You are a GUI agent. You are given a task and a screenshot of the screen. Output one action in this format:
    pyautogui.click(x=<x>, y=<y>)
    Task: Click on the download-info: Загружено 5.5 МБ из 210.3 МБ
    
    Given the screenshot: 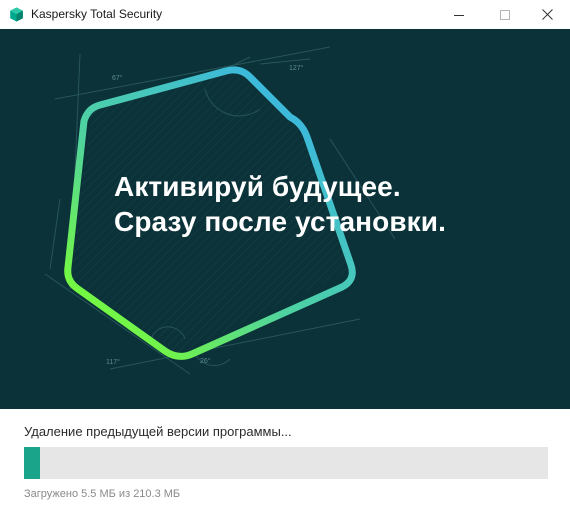 What is the action you would take?
    pyautogui.click(x=102, y=494)
    